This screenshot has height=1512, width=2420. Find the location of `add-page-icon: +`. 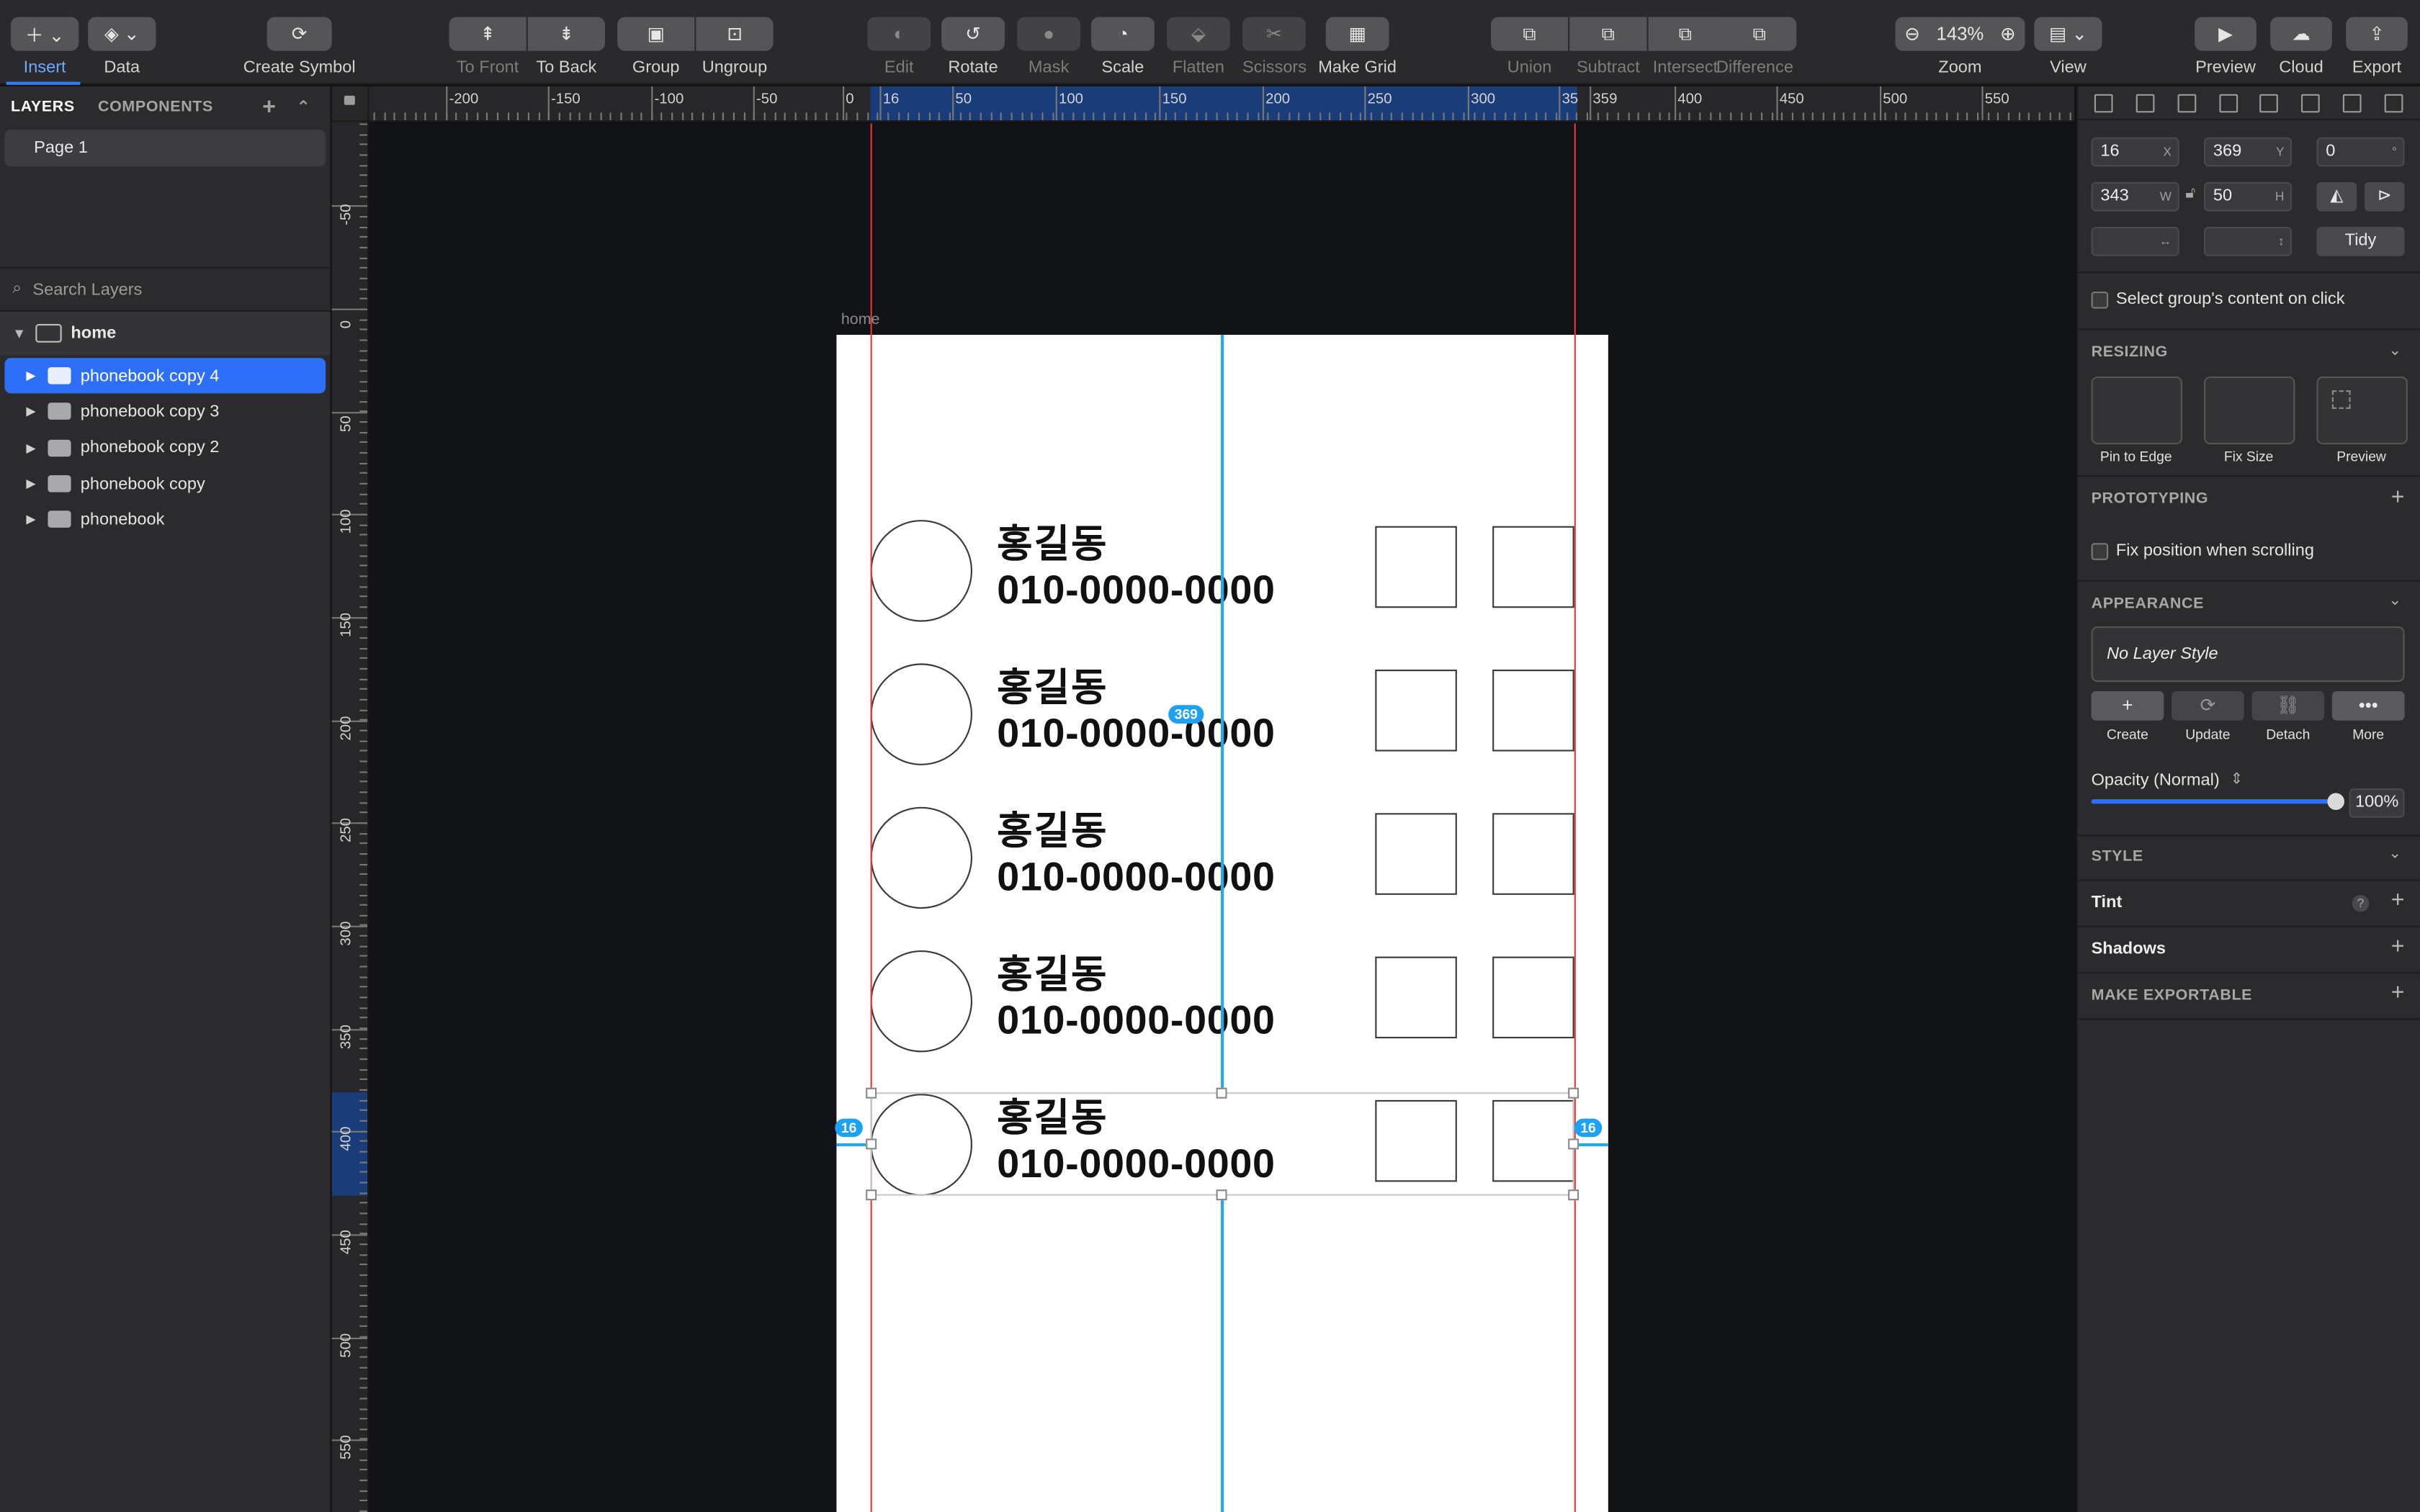

add-page-icon: + is located at coordinates (269, 107).